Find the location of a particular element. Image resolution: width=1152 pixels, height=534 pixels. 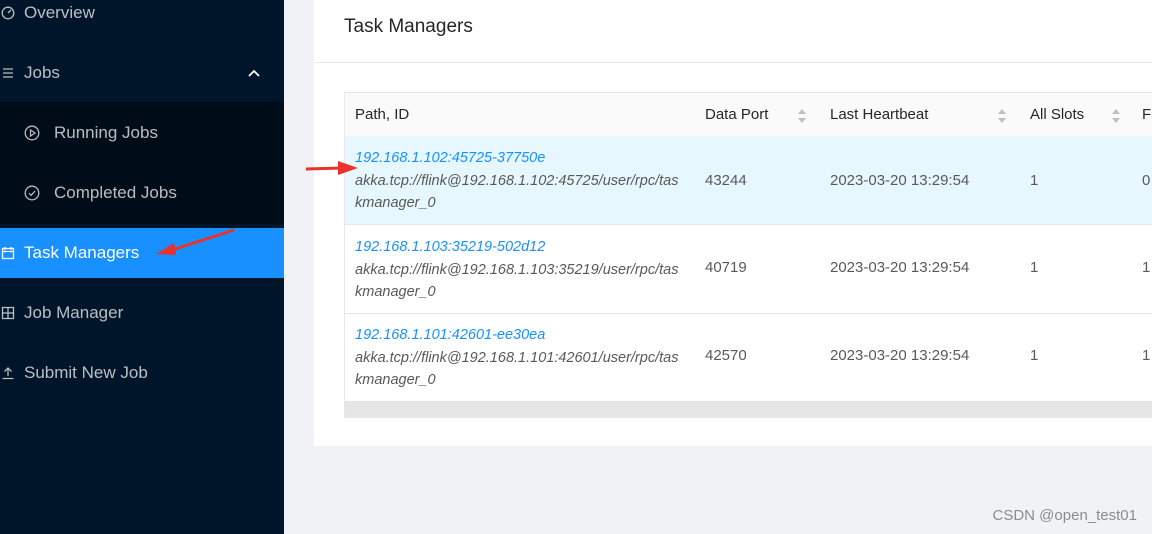

sidebar-item-task-managers: Task Managers is located at coordinates (142, 253).